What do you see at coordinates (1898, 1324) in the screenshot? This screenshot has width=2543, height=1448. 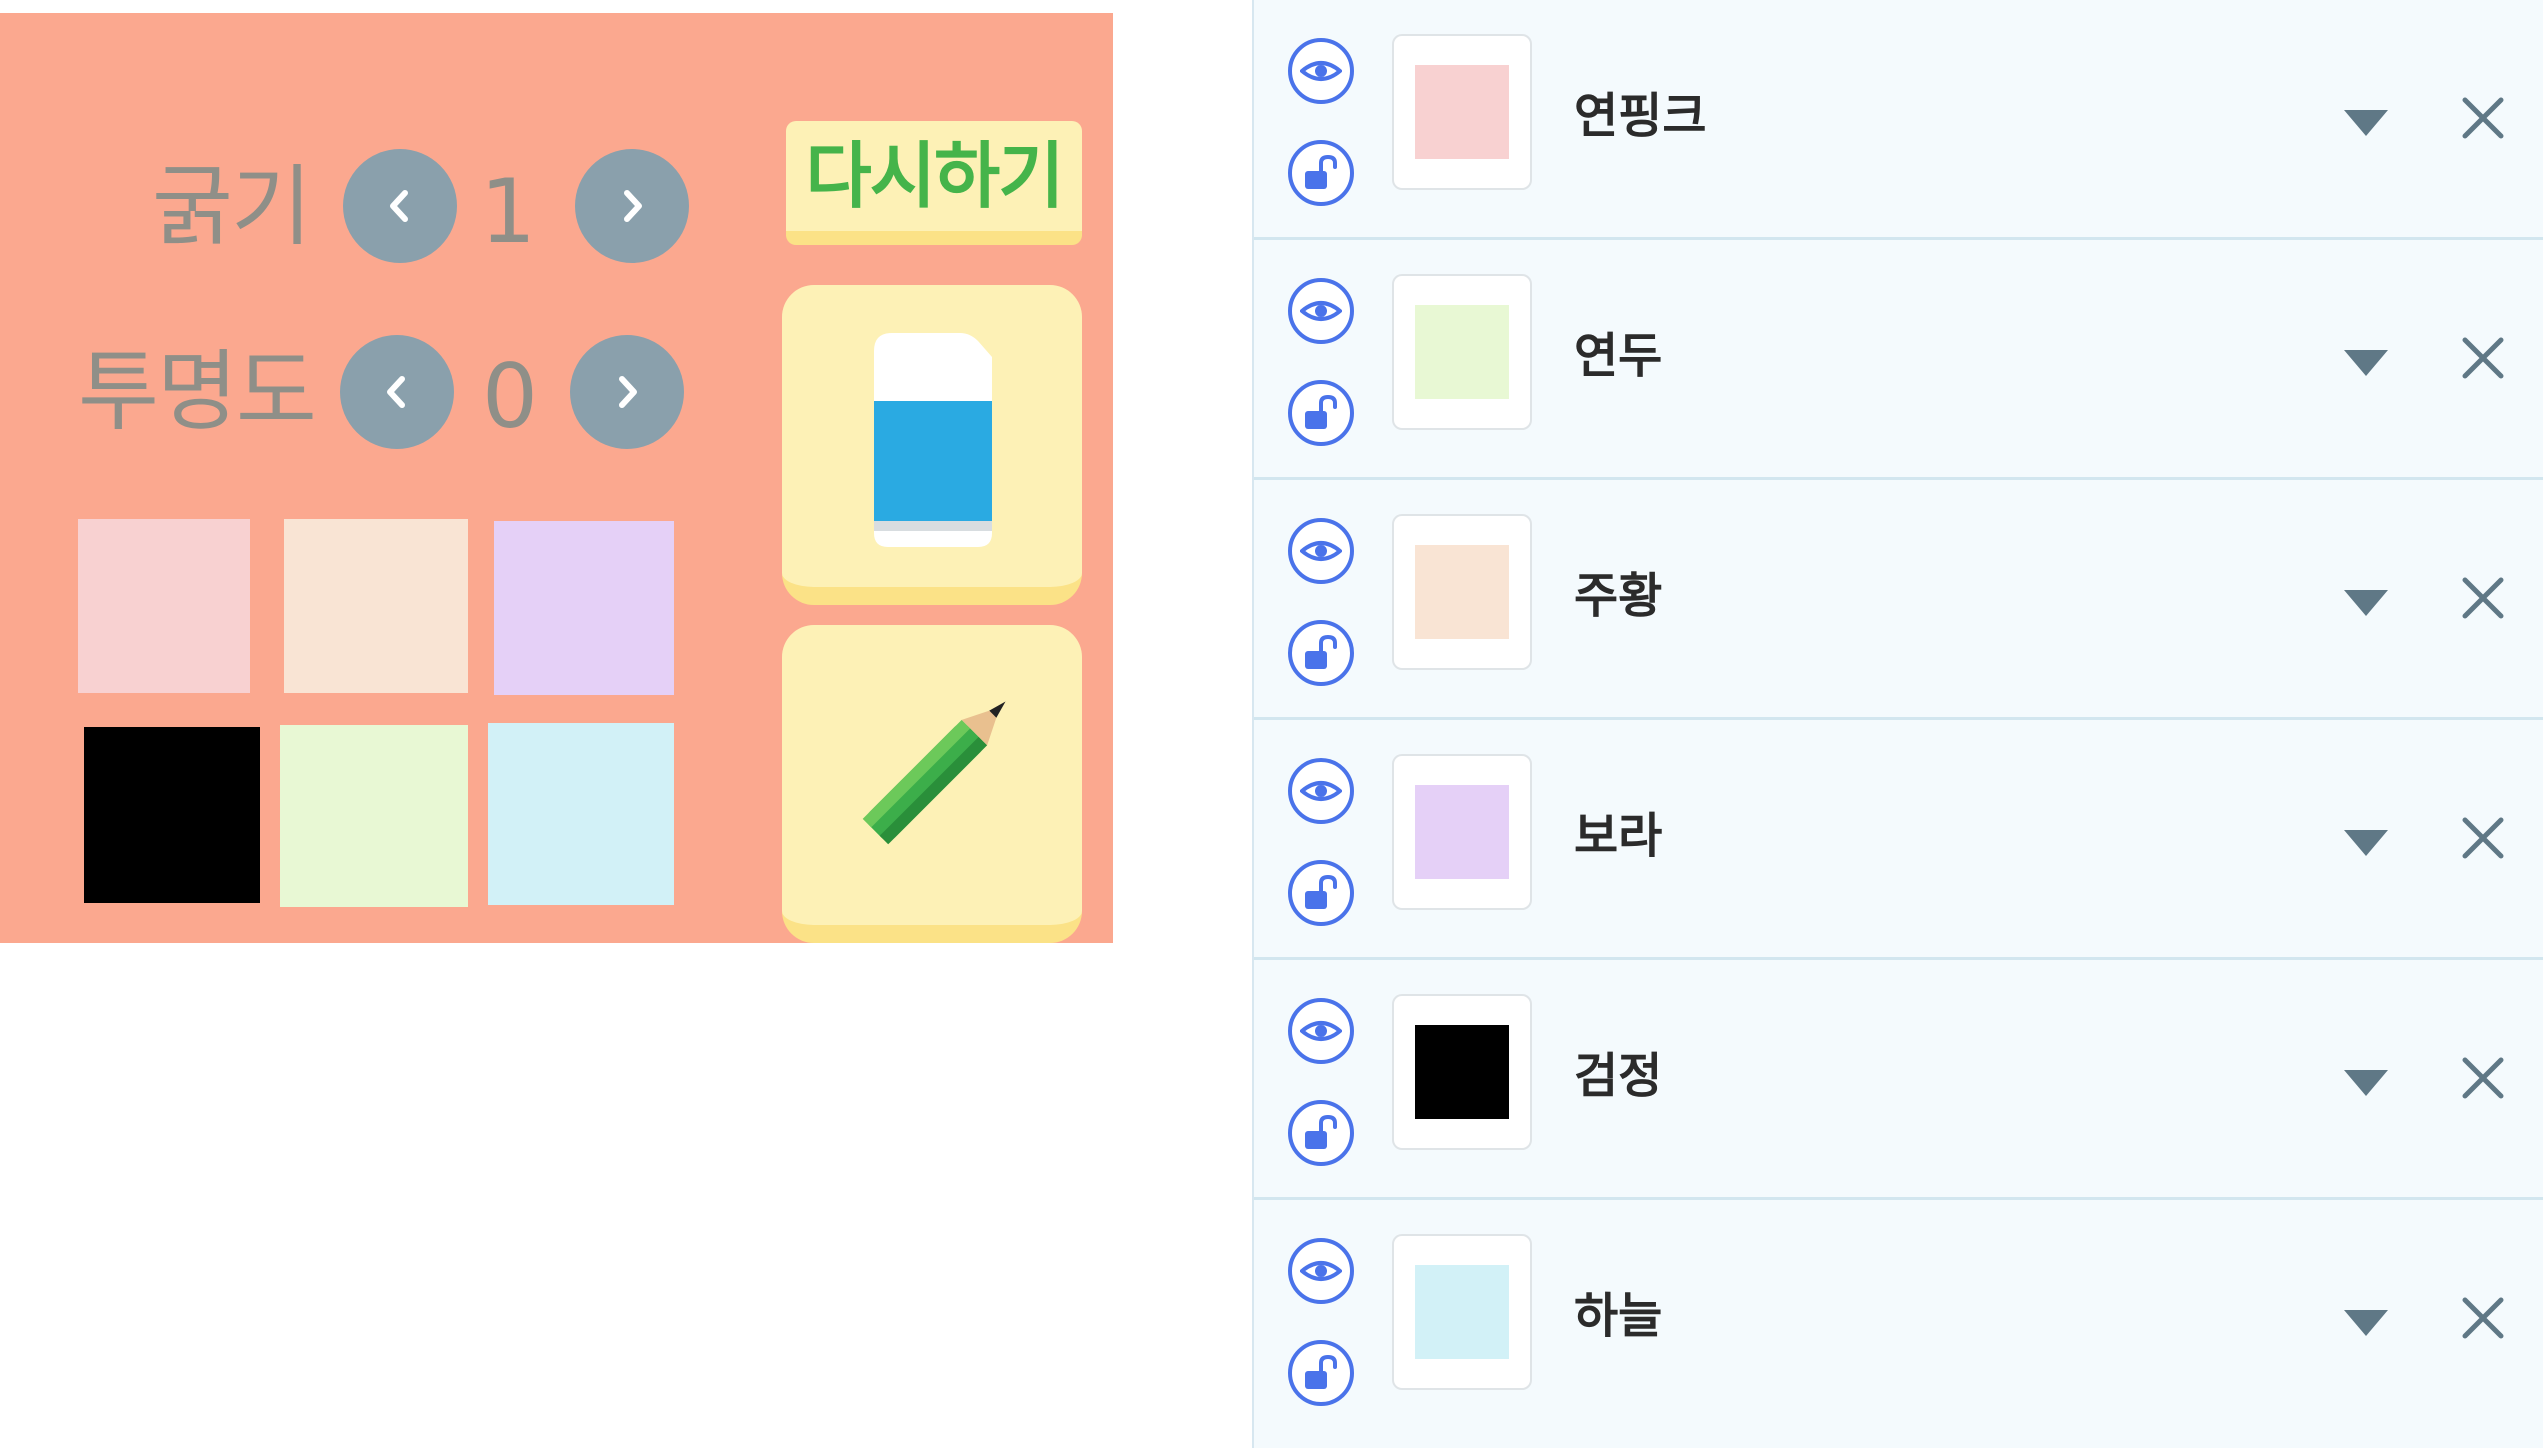 I see `layer-row: 하늘` at bounding box center [1898, 1324].